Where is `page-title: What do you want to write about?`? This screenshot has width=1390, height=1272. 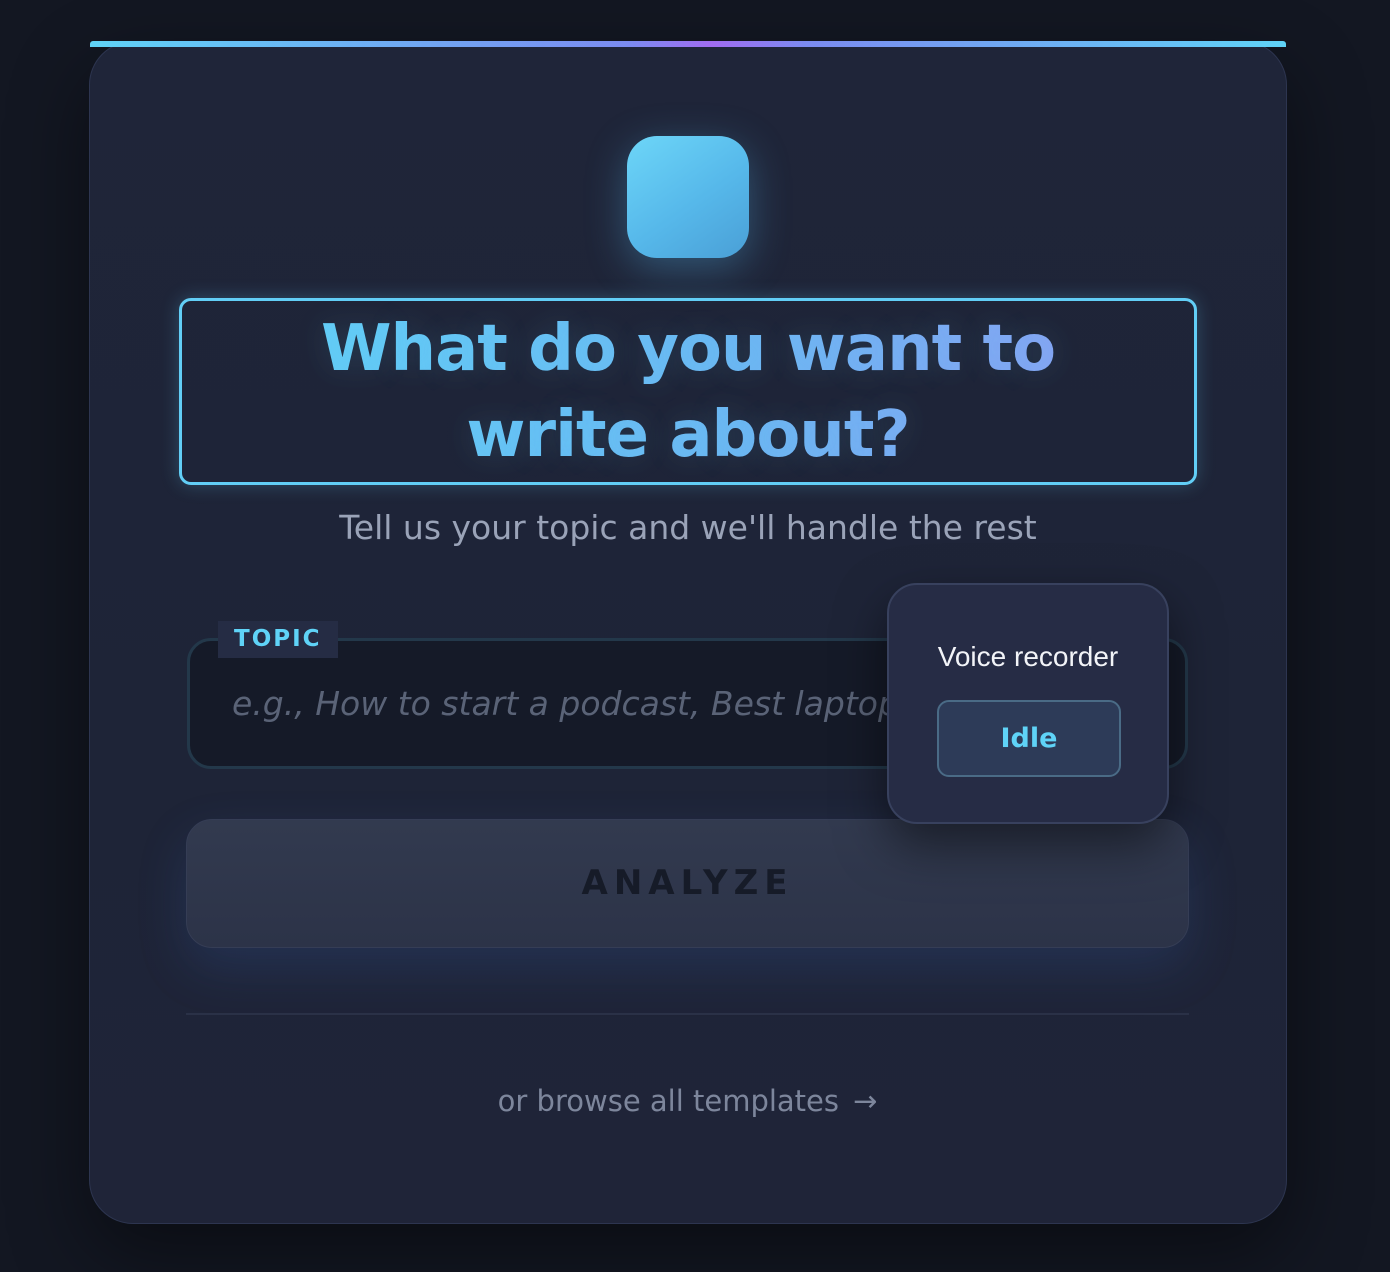 page-title: What do you want to write about? is located at coordinates (688, 392).